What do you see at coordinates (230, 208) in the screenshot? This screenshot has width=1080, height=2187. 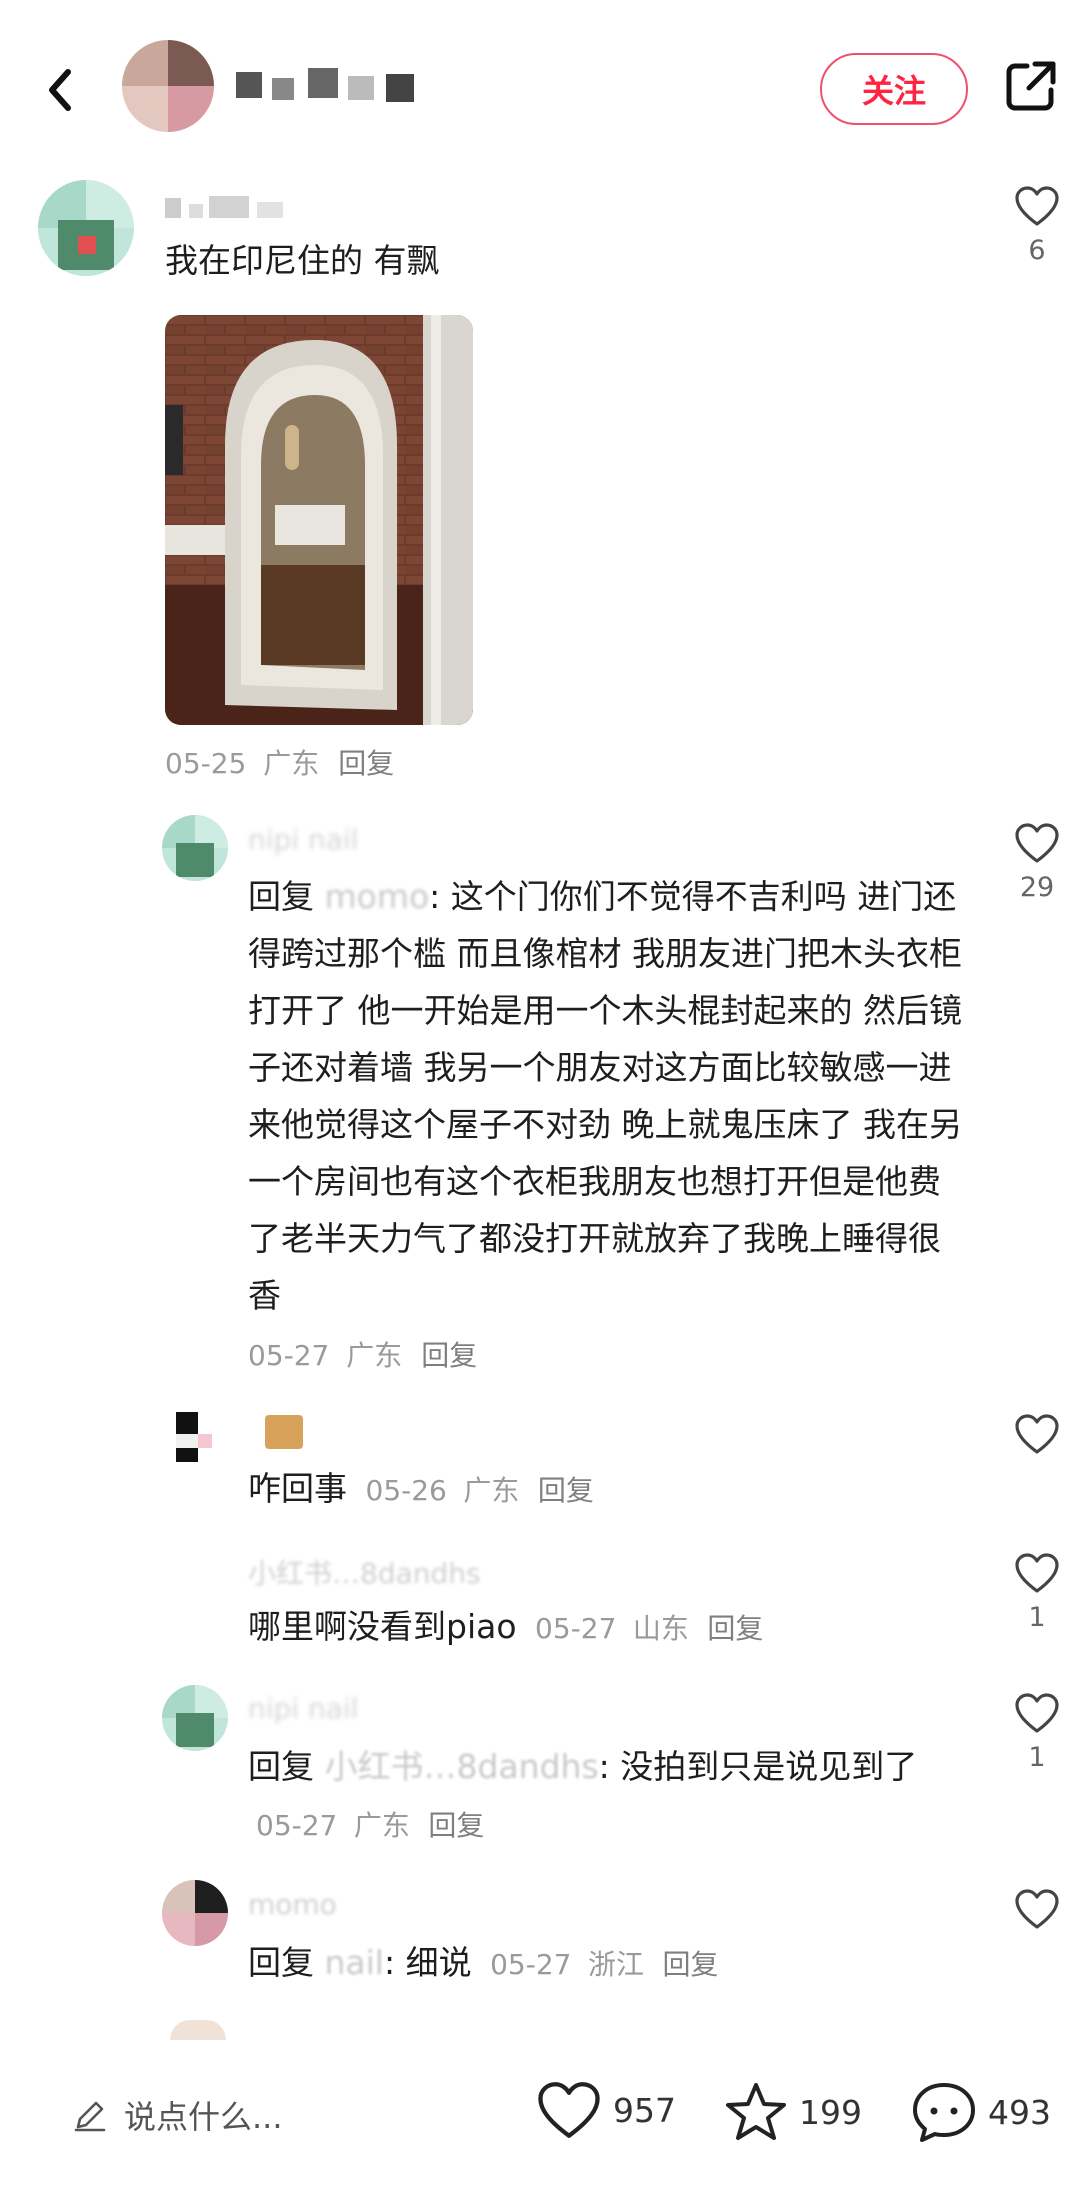 I see `commenter-name-blurred` at bounding box center [230, 208].